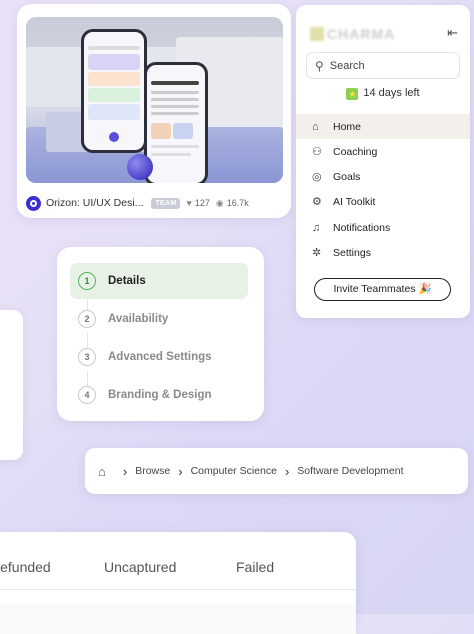  What do you see at coordinates (87, 281) in the screenshot?
I see `step-number: 1` at bounding box center [87, 281].